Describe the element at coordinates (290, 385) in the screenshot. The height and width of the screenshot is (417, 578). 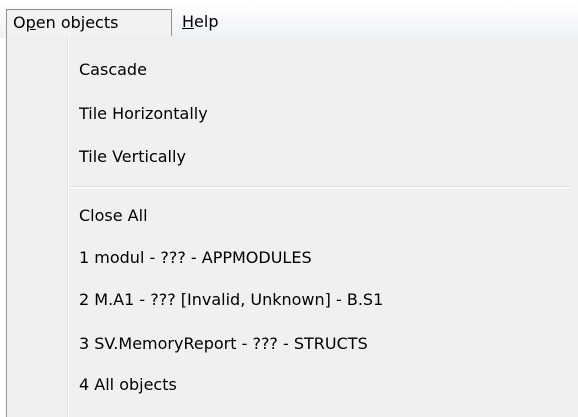
I see `menu-item-window-4: 4 All objects` at that location.